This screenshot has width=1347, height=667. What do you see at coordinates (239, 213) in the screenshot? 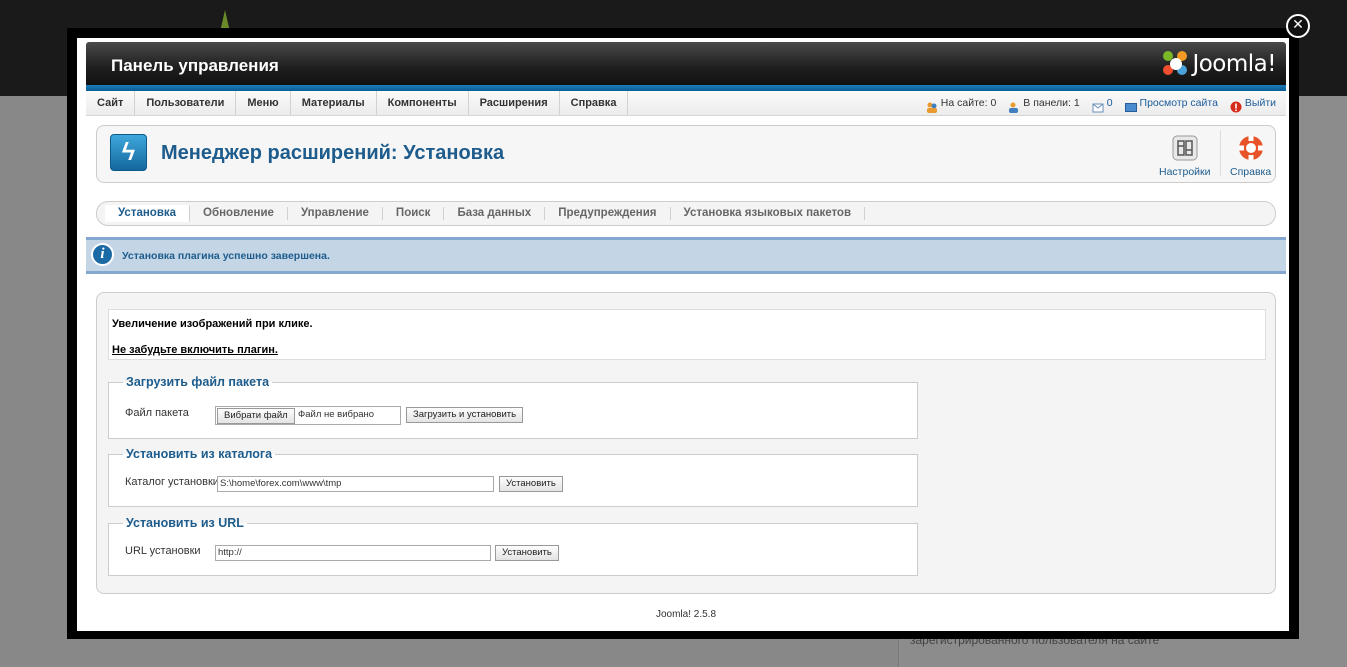
I see `tab-update: Обновление` at bounding box center [239, 213].